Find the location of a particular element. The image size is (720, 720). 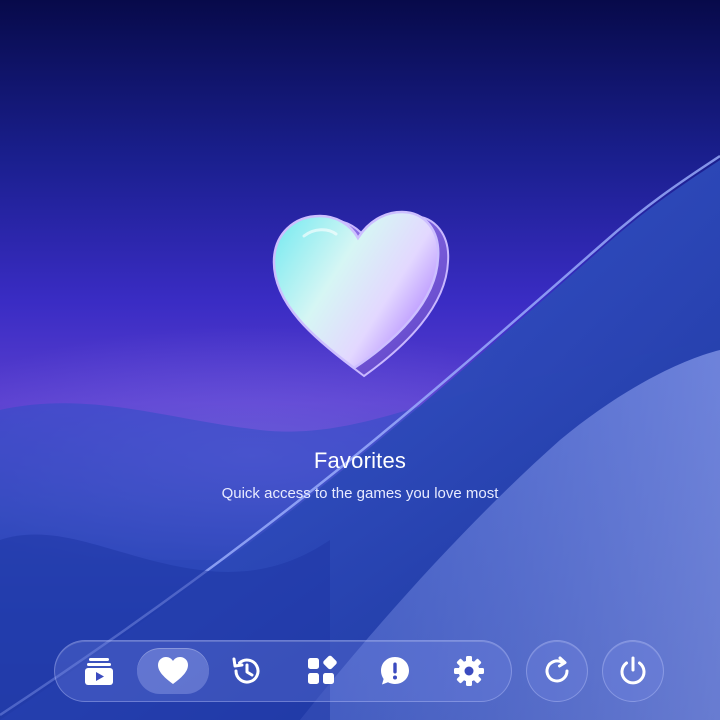

refresh-button is located at coordinates (557, 671).